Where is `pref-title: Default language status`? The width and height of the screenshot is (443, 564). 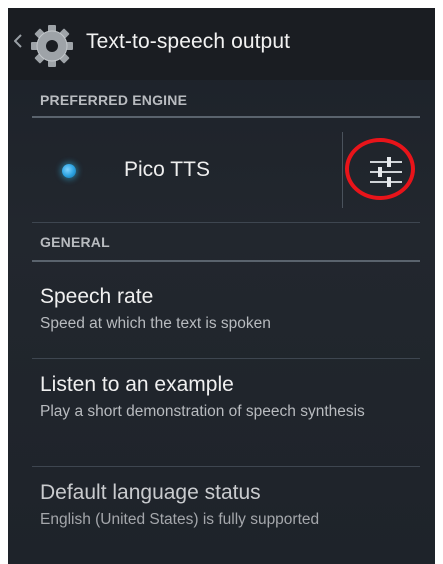
pref-title: Default language status is located at coordinates (150, 492).